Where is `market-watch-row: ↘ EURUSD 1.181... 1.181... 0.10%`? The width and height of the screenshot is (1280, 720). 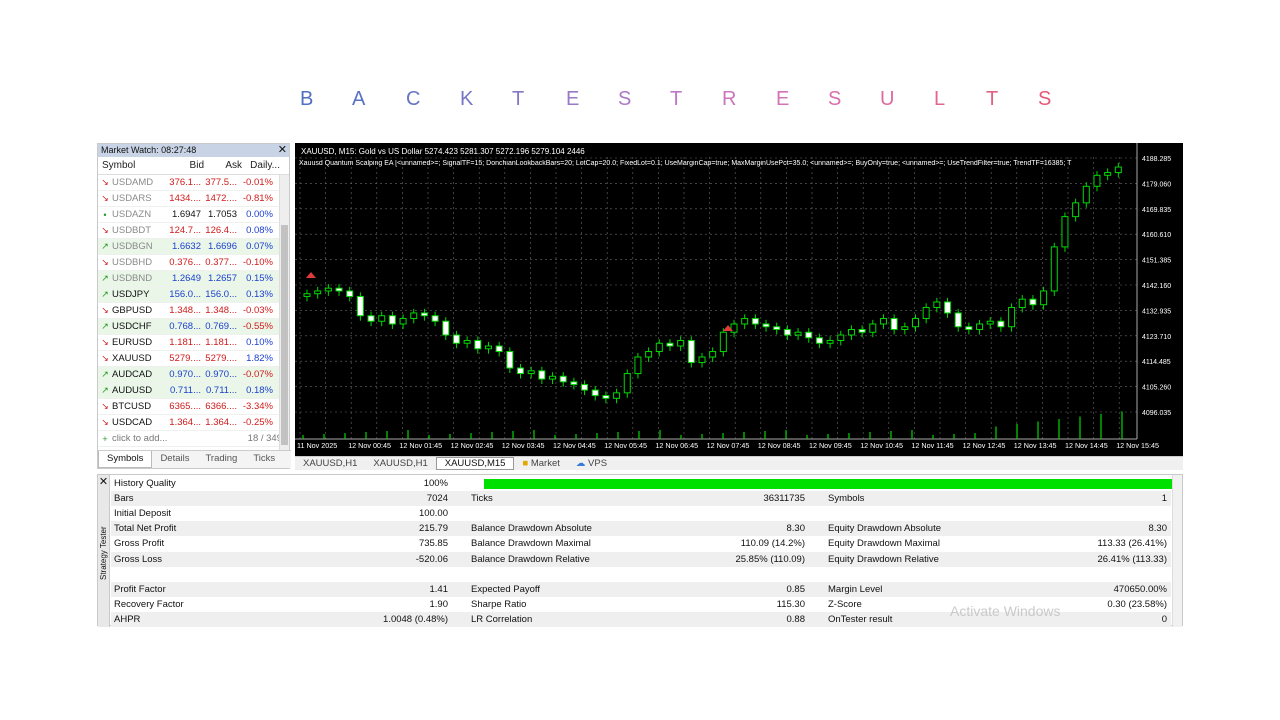
market-watch-row: ↘ EURUSD 1.181... 1.181... 0.10% is located at coordinates (193, 343).